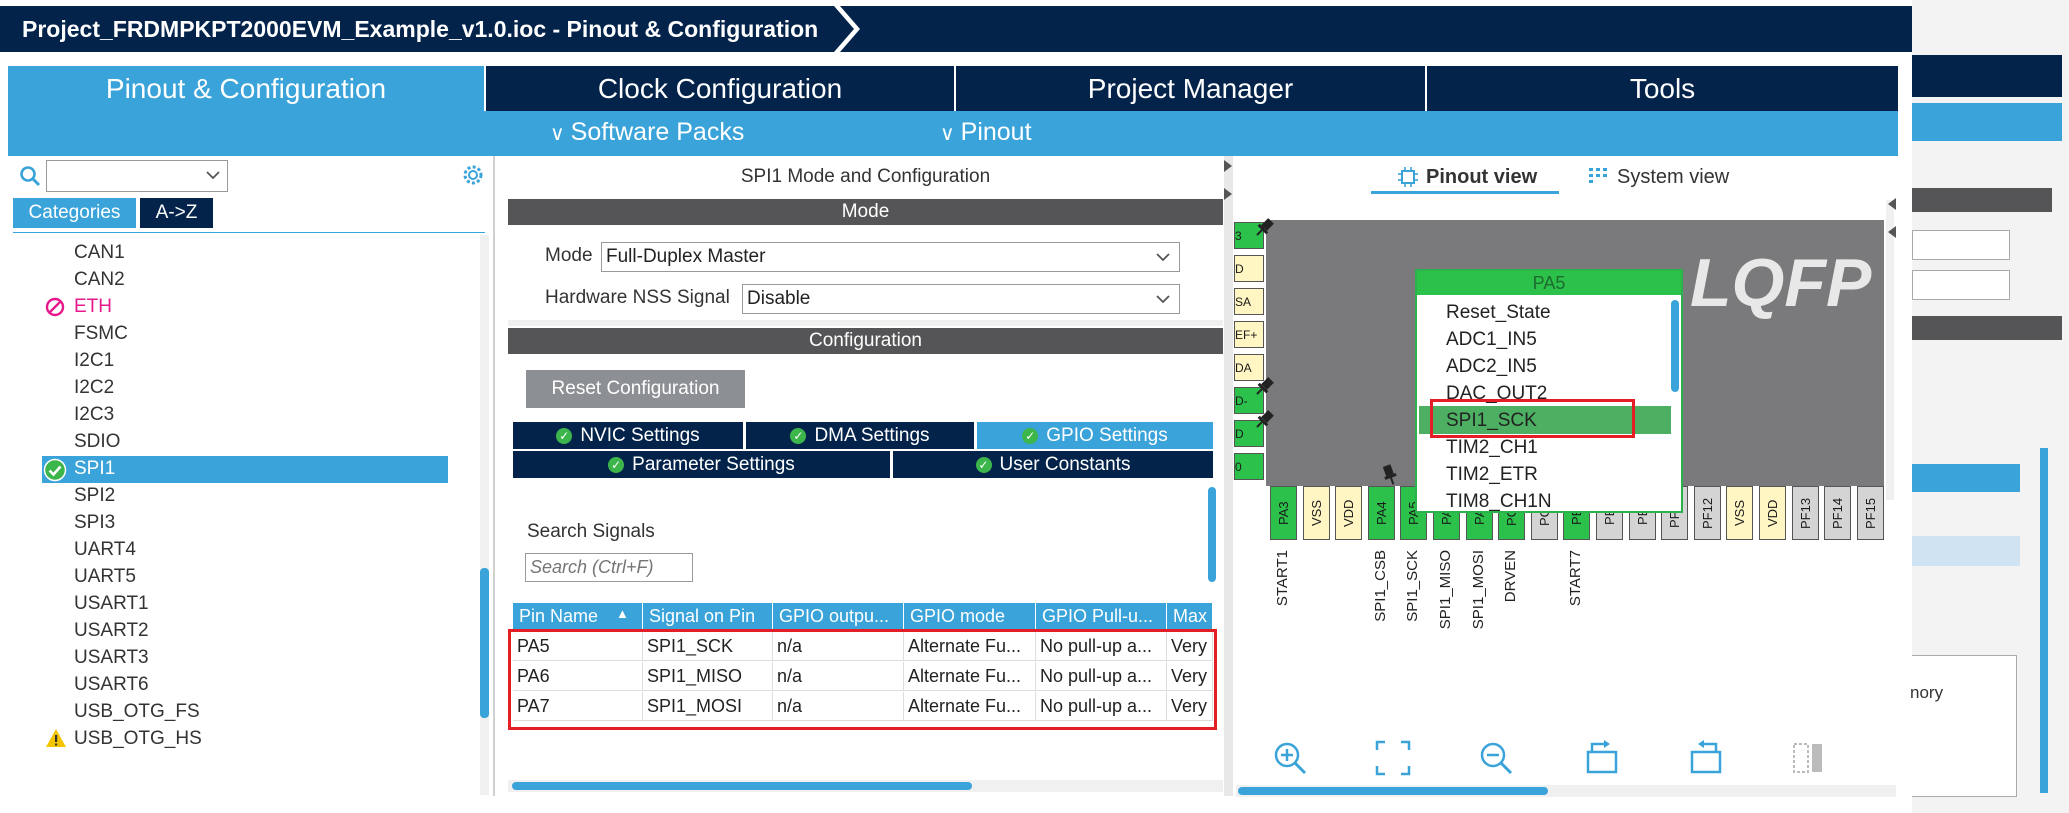 The width and height of the screenshot is (2069, 813). What do you see at coordinates (101, 334) in the screenshot?
I see `tree-item-fsmc: FSMC` at bounding box center [101, 334].